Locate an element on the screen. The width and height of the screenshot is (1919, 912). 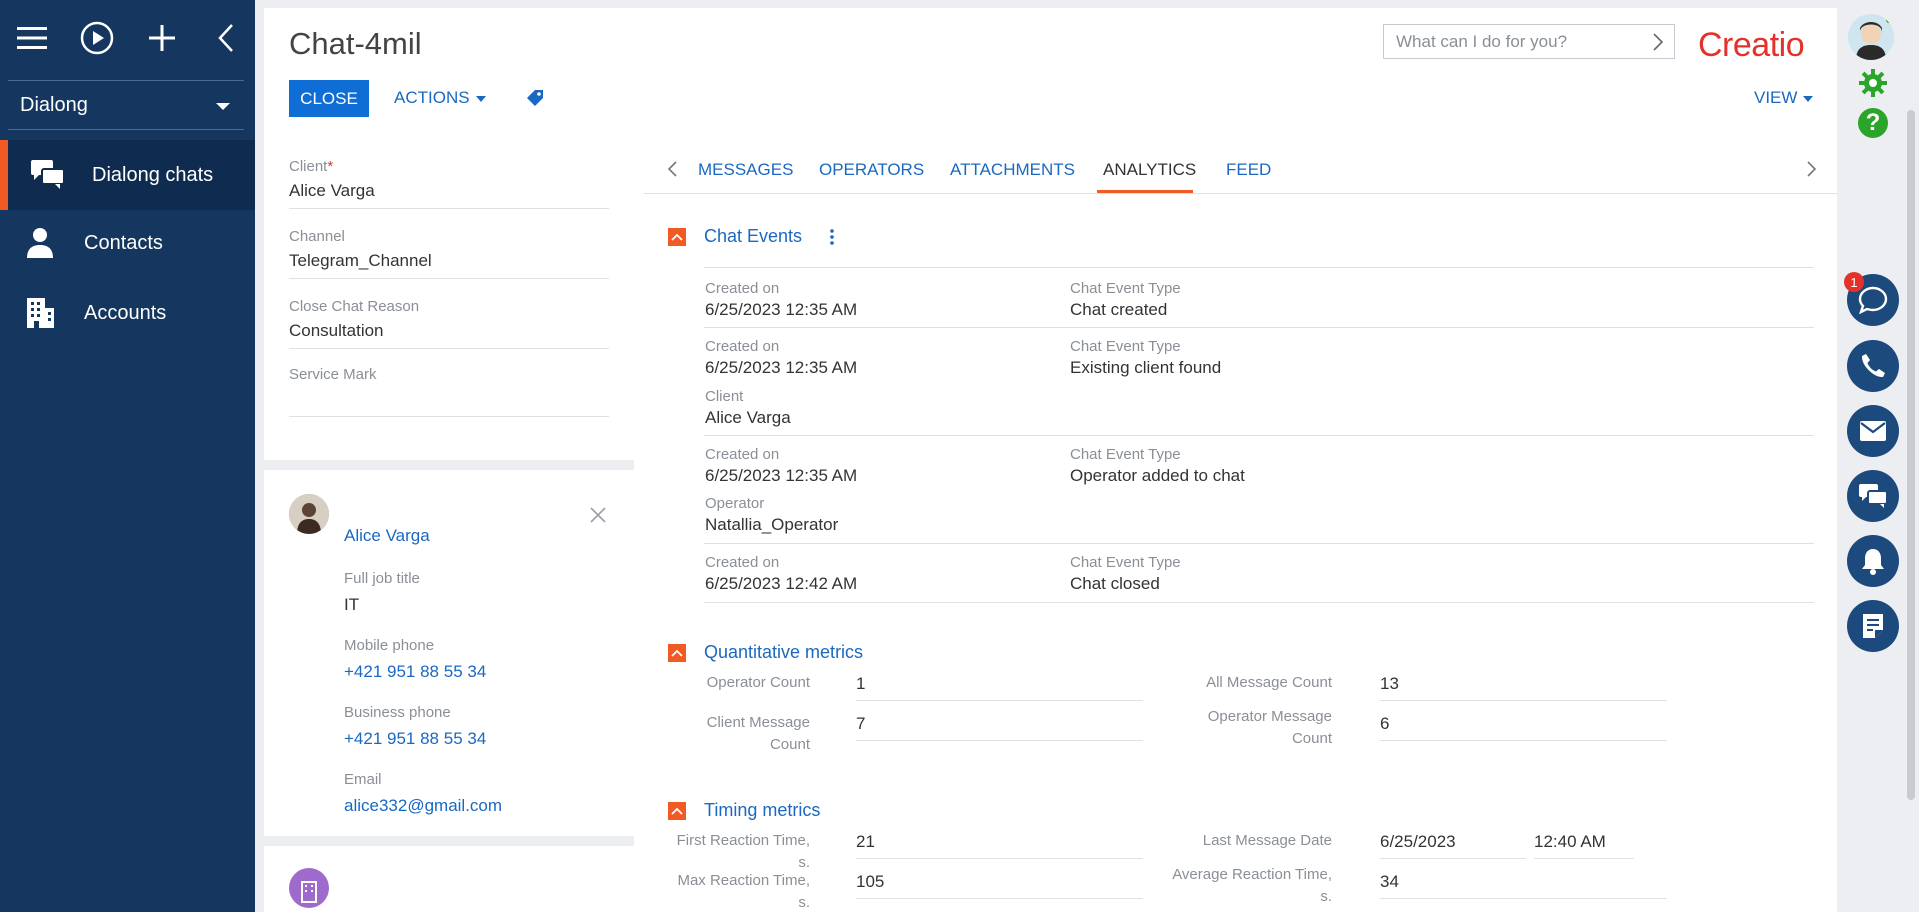
page-title: Chat-4mil is located at coordinates (355, 43).